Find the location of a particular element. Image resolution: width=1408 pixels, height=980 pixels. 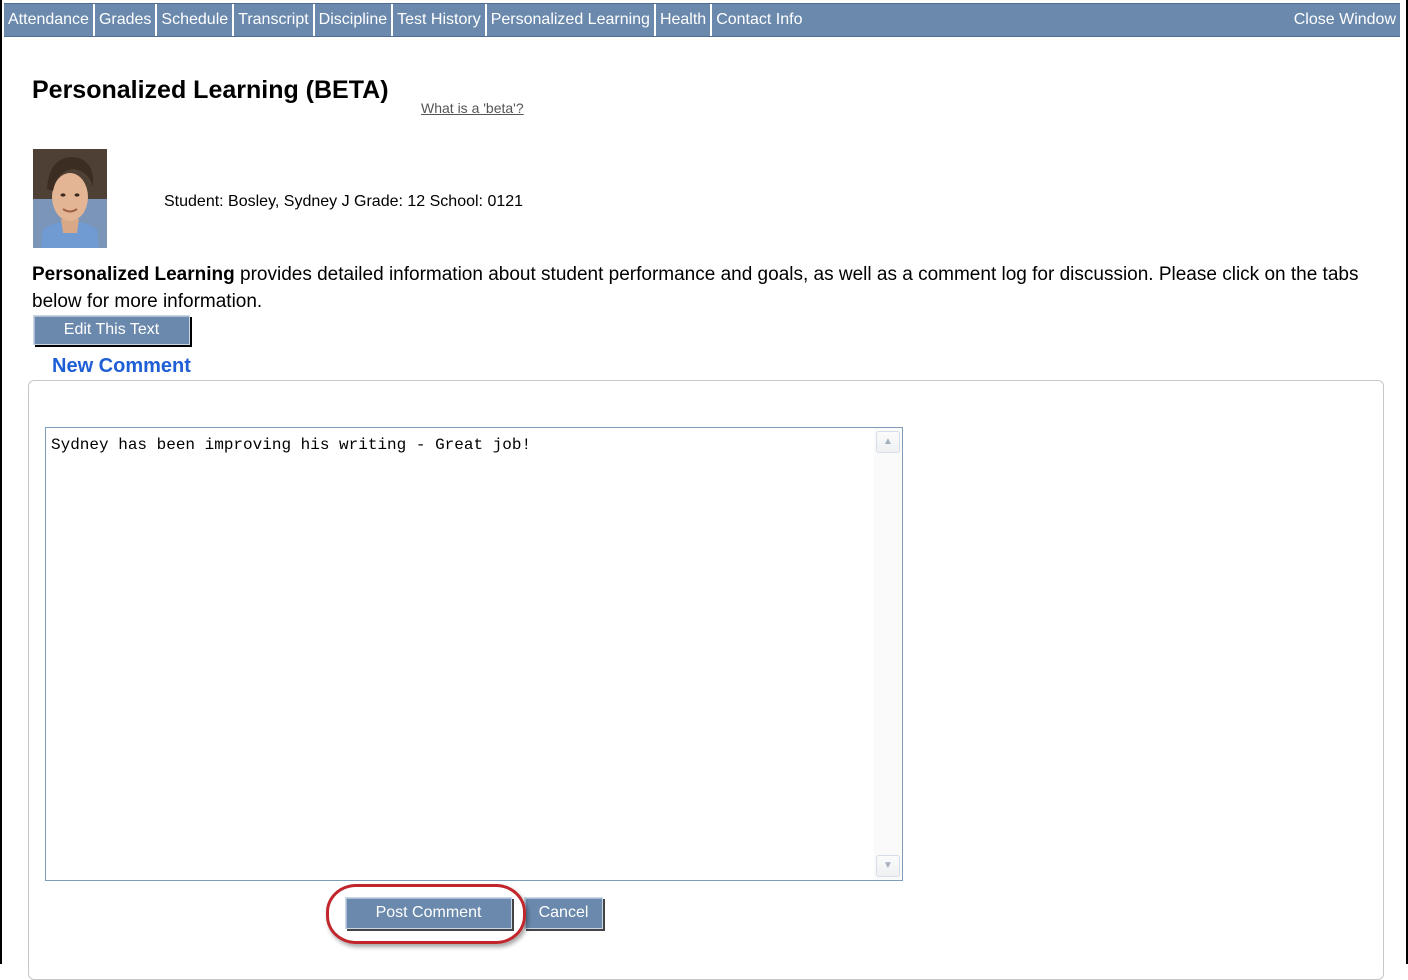

page-title: Personalized Learning (BETA) is located at coordinates (210, 90).